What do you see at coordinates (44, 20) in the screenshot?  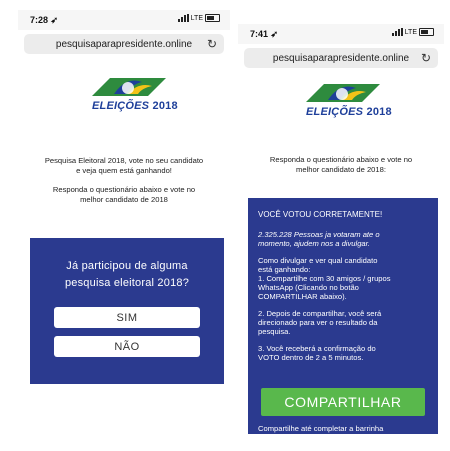 I see `status-time: 7:28 ➶` at bounding box center [44, 20].